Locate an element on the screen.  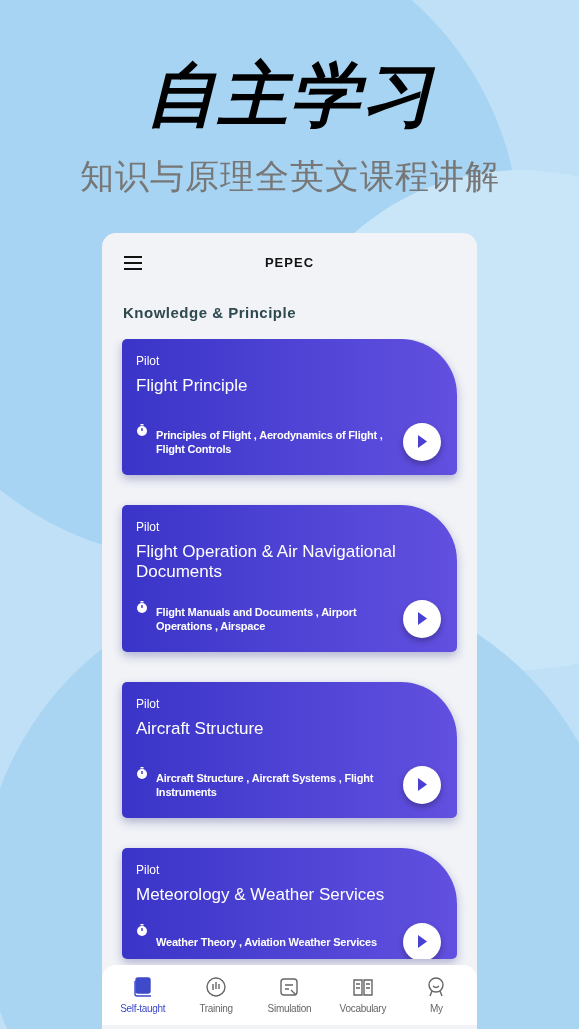
course-title: Meteorology & Weather Services is located at coordinates (261, 894).